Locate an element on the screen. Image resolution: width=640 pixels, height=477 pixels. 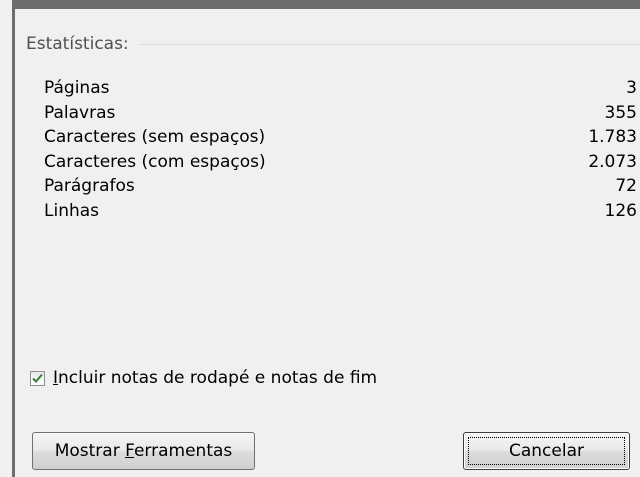
show-tools-button: Mostrar Ferramentas is located at coordinates (143, 451).